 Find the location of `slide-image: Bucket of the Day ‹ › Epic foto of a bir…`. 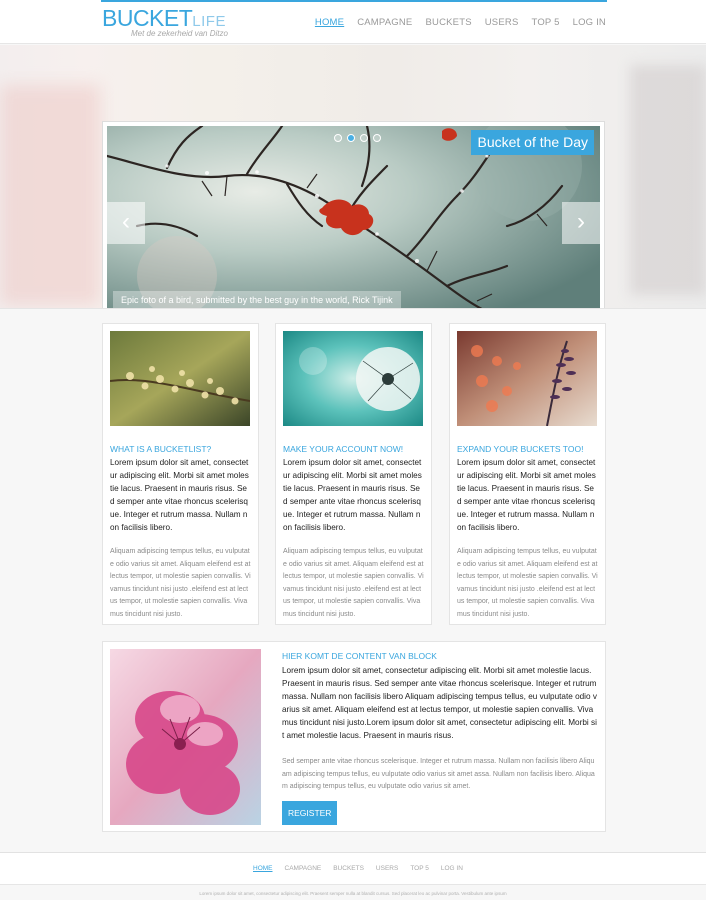

slide-image: Bucket of the Day ‹ › Epic foto of a bir… is located at coordinates (353, 217).